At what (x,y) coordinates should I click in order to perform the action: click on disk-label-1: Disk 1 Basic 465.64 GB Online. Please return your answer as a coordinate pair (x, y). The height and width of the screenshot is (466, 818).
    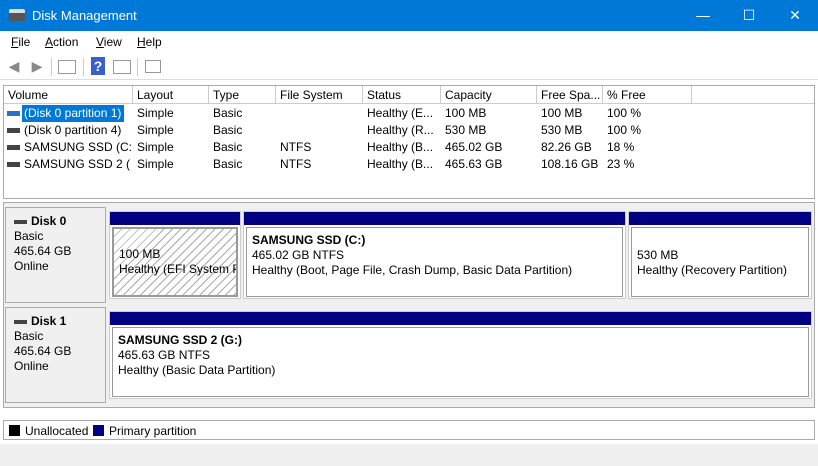
    Looking at the image, I should click on (55, 355).